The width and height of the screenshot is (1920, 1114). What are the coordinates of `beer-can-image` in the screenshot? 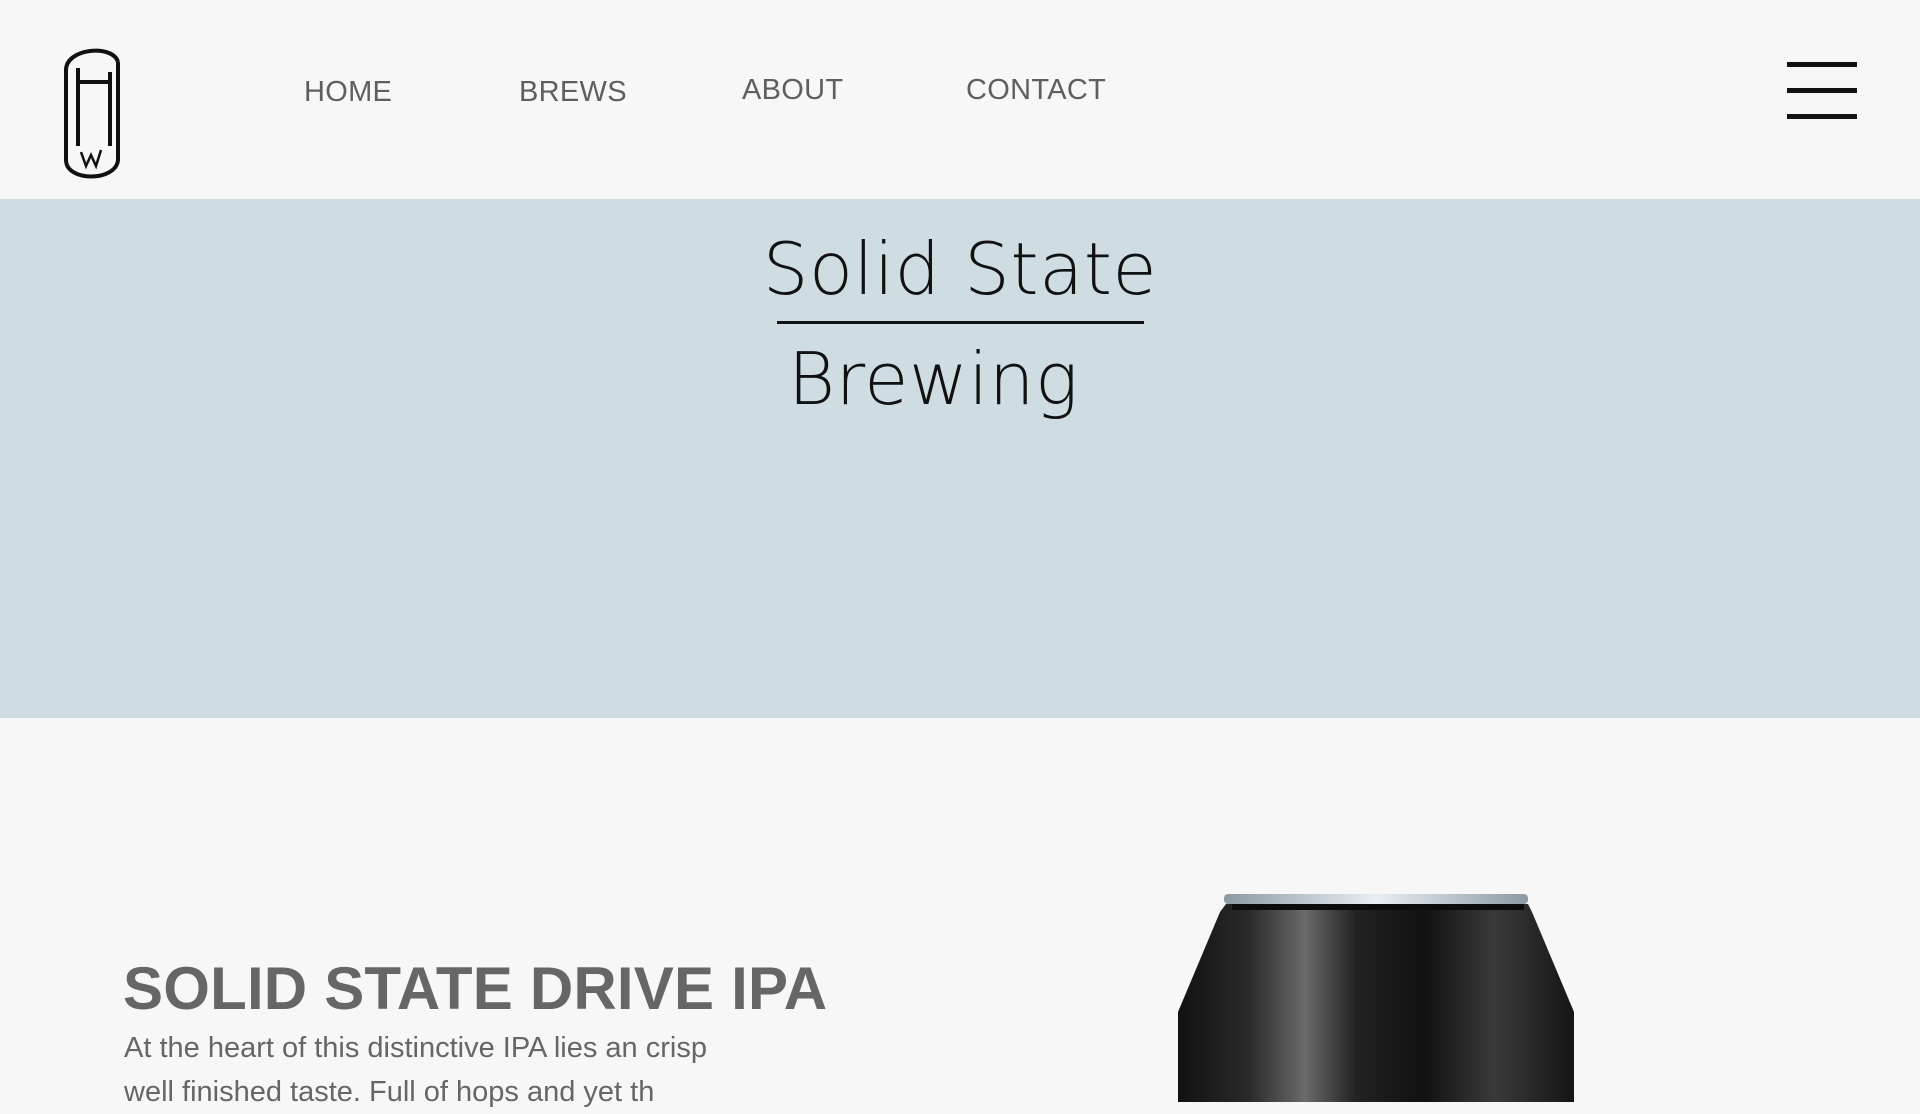 It's located at (1376, 998).